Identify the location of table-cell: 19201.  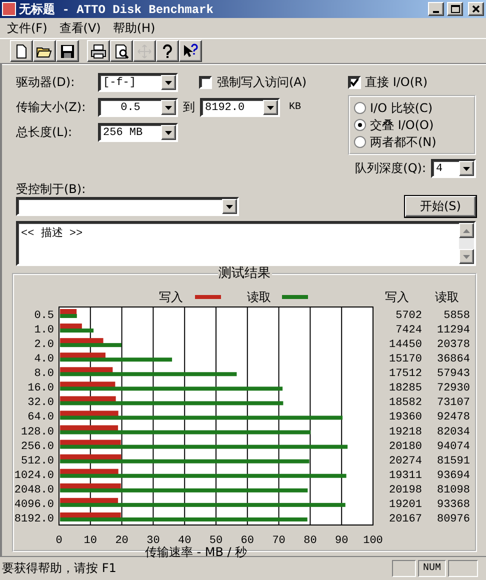
(405, 504).